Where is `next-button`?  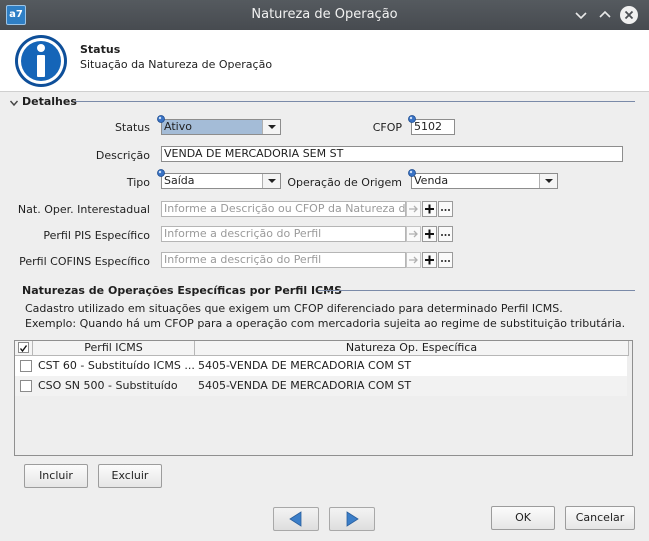
next-button is located at coordinates (352, 519).